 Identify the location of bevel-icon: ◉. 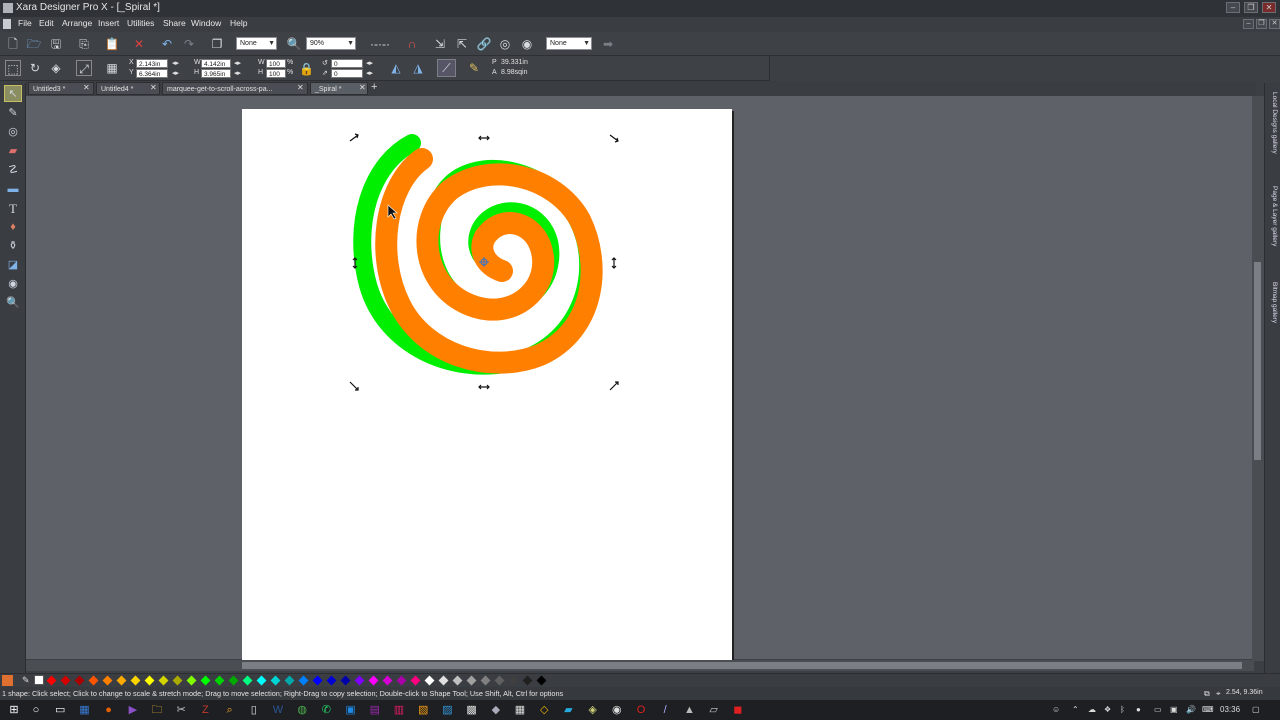
(13, 284).